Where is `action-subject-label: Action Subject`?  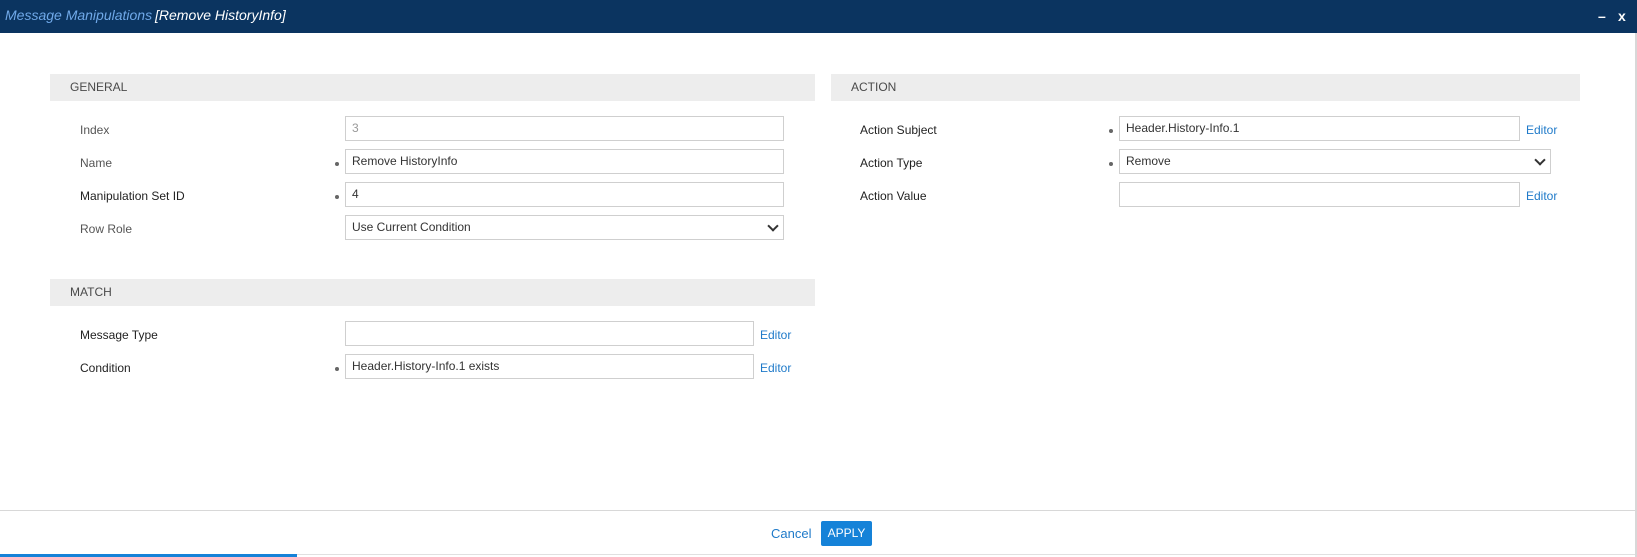
action-subject-label: Action Subject is located at coordinates (898, 130).